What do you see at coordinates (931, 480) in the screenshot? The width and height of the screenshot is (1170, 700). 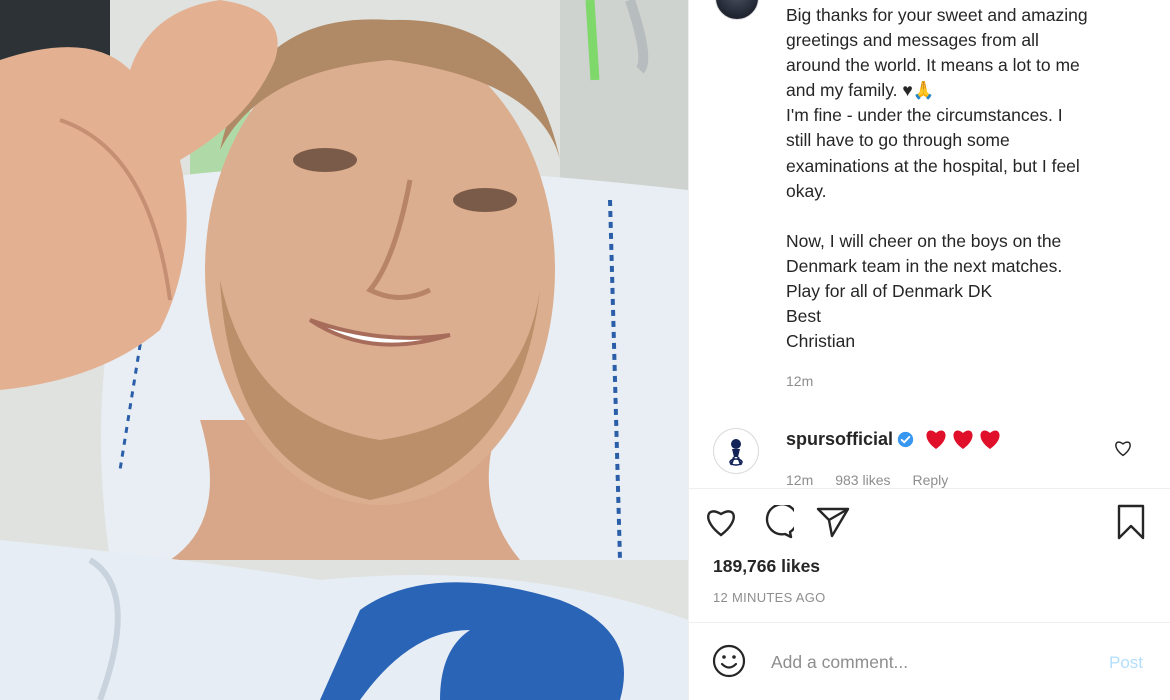 I see `comment-reply-link: Reply` at bounding box center [931, 480].